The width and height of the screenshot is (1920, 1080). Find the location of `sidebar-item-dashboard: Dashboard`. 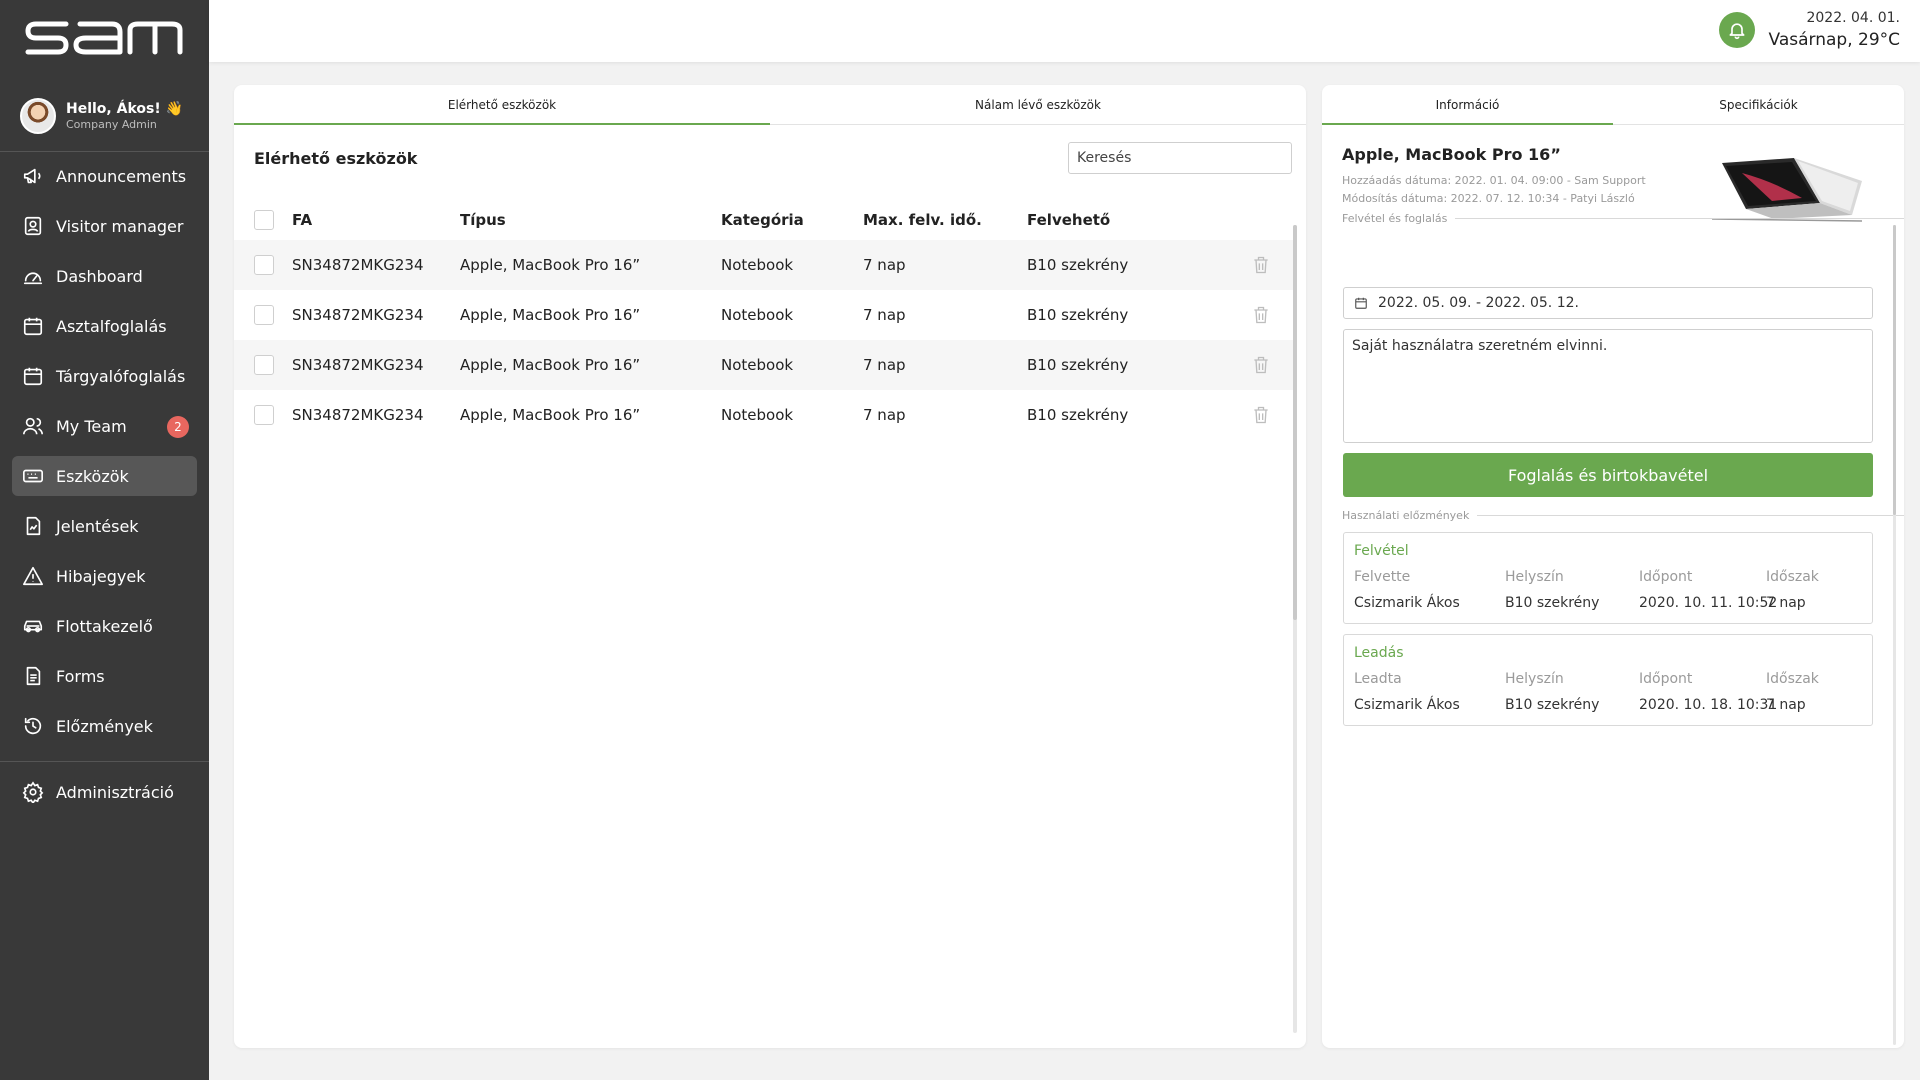

sidebar-item-dashboard: Dashboard is located at coordinates (104, 276).